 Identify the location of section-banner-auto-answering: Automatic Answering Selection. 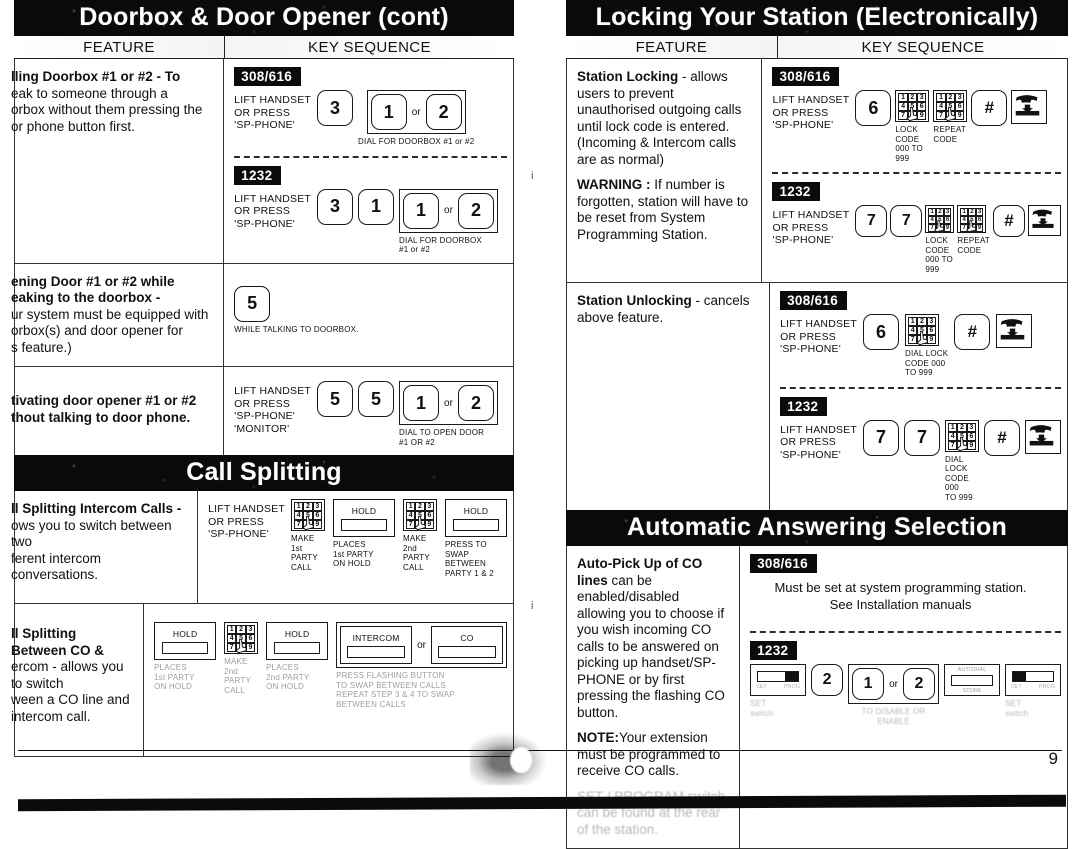
(817, 528).